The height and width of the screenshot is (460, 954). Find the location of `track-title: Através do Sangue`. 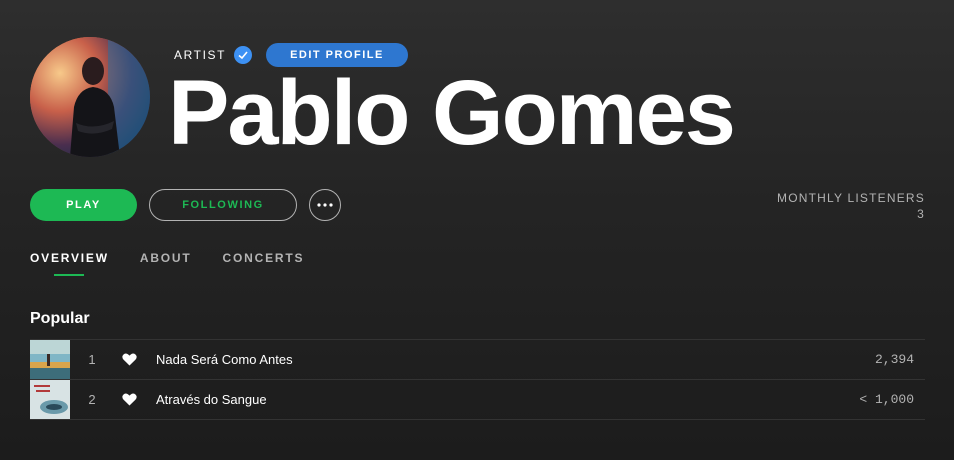

track-title: Através do Sangue is located at coordinates (211, 399).